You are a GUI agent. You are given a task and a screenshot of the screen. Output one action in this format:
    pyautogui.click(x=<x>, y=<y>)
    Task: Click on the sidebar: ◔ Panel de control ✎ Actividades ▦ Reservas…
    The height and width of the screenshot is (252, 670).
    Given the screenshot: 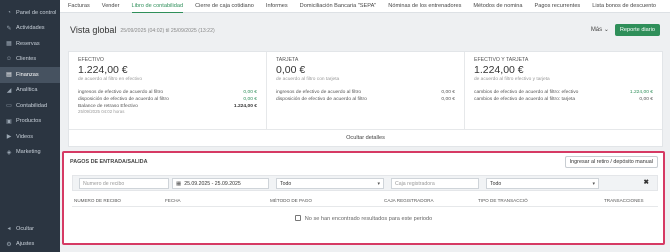 What is the action you would take?
    pyautogui.click(x=30, y=126)
    